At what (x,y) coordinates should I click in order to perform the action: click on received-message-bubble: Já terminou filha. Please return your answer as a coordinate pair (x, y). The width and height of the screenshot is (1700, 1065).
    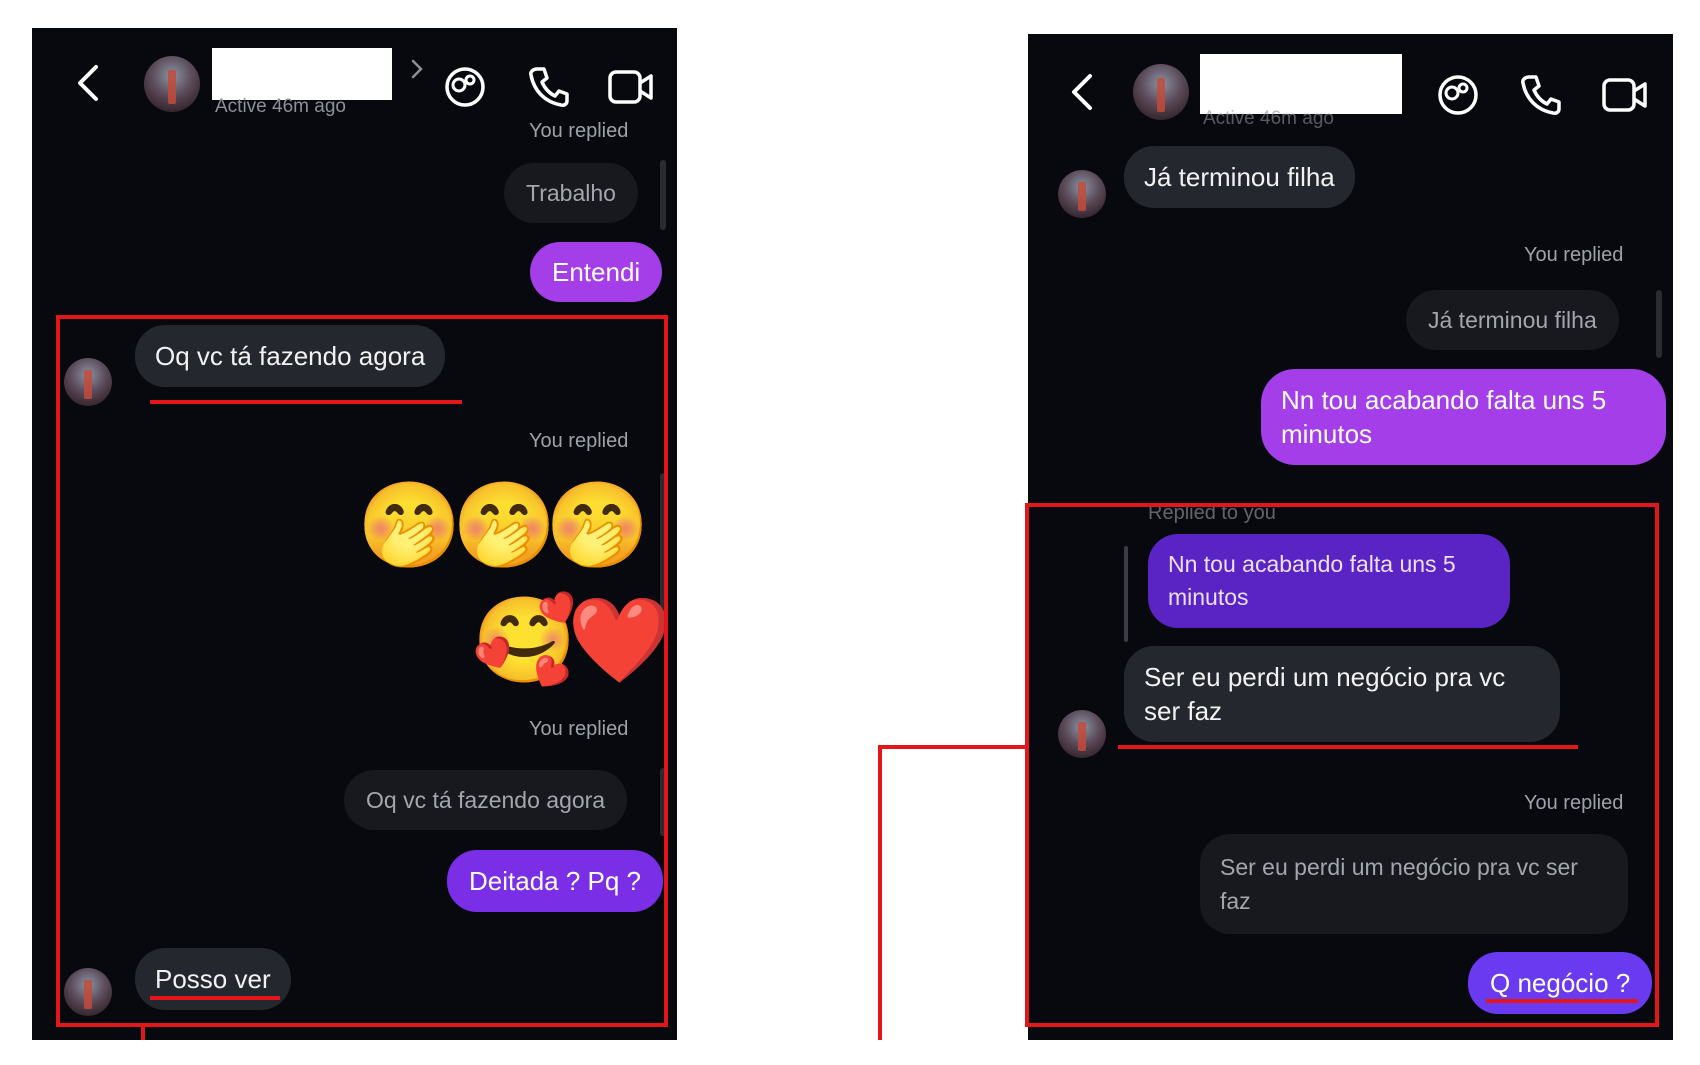
    Looking at the image, I should click on (1239, 177).